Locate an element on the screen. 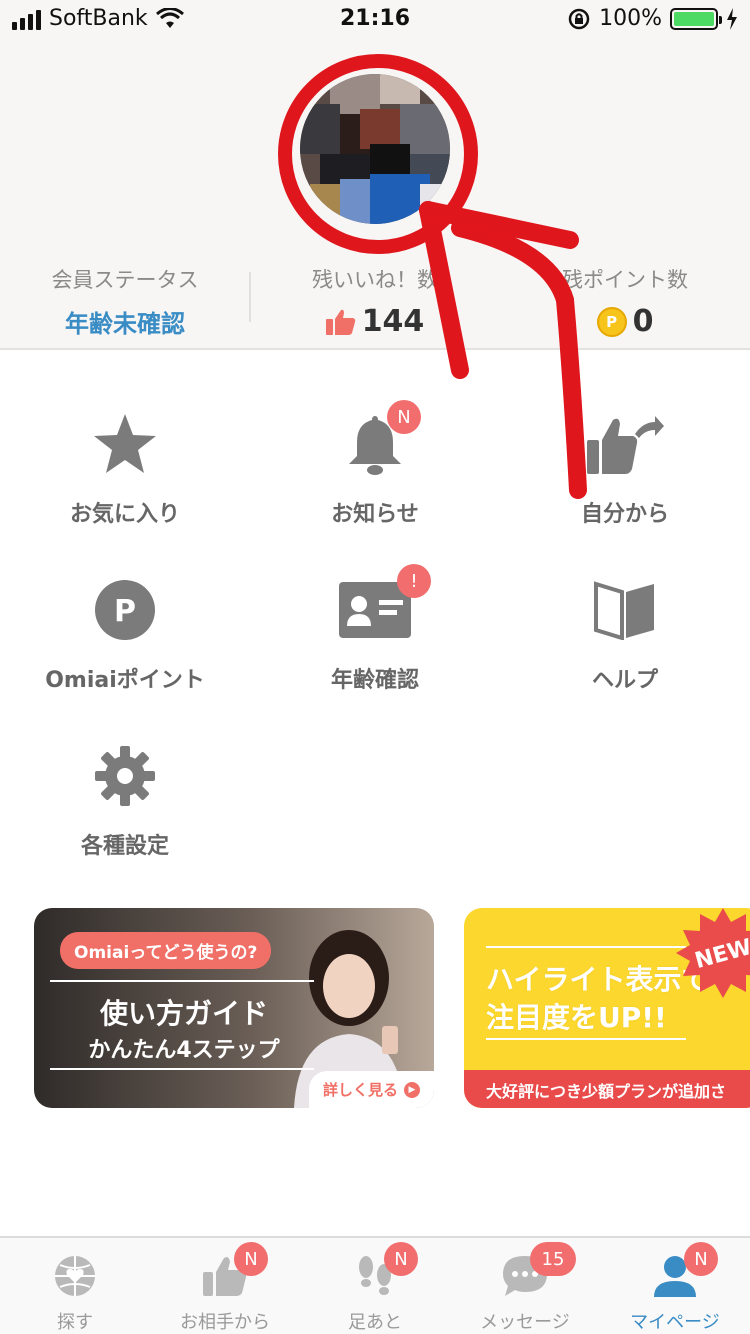 This screenshot has width=750, height=1334. notifications-badge: N is located at coordinates (404, 417).